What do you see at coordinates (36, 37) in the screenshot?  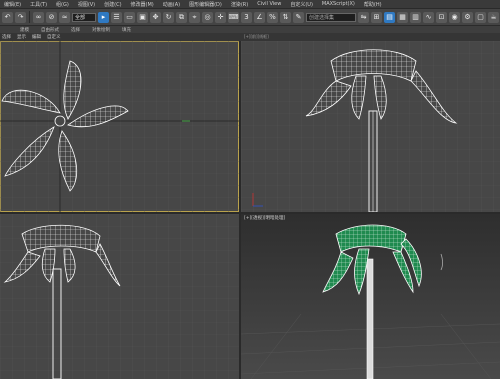 I see `explorer-menu-edit: 编辑` at bounding box center [36, 37].